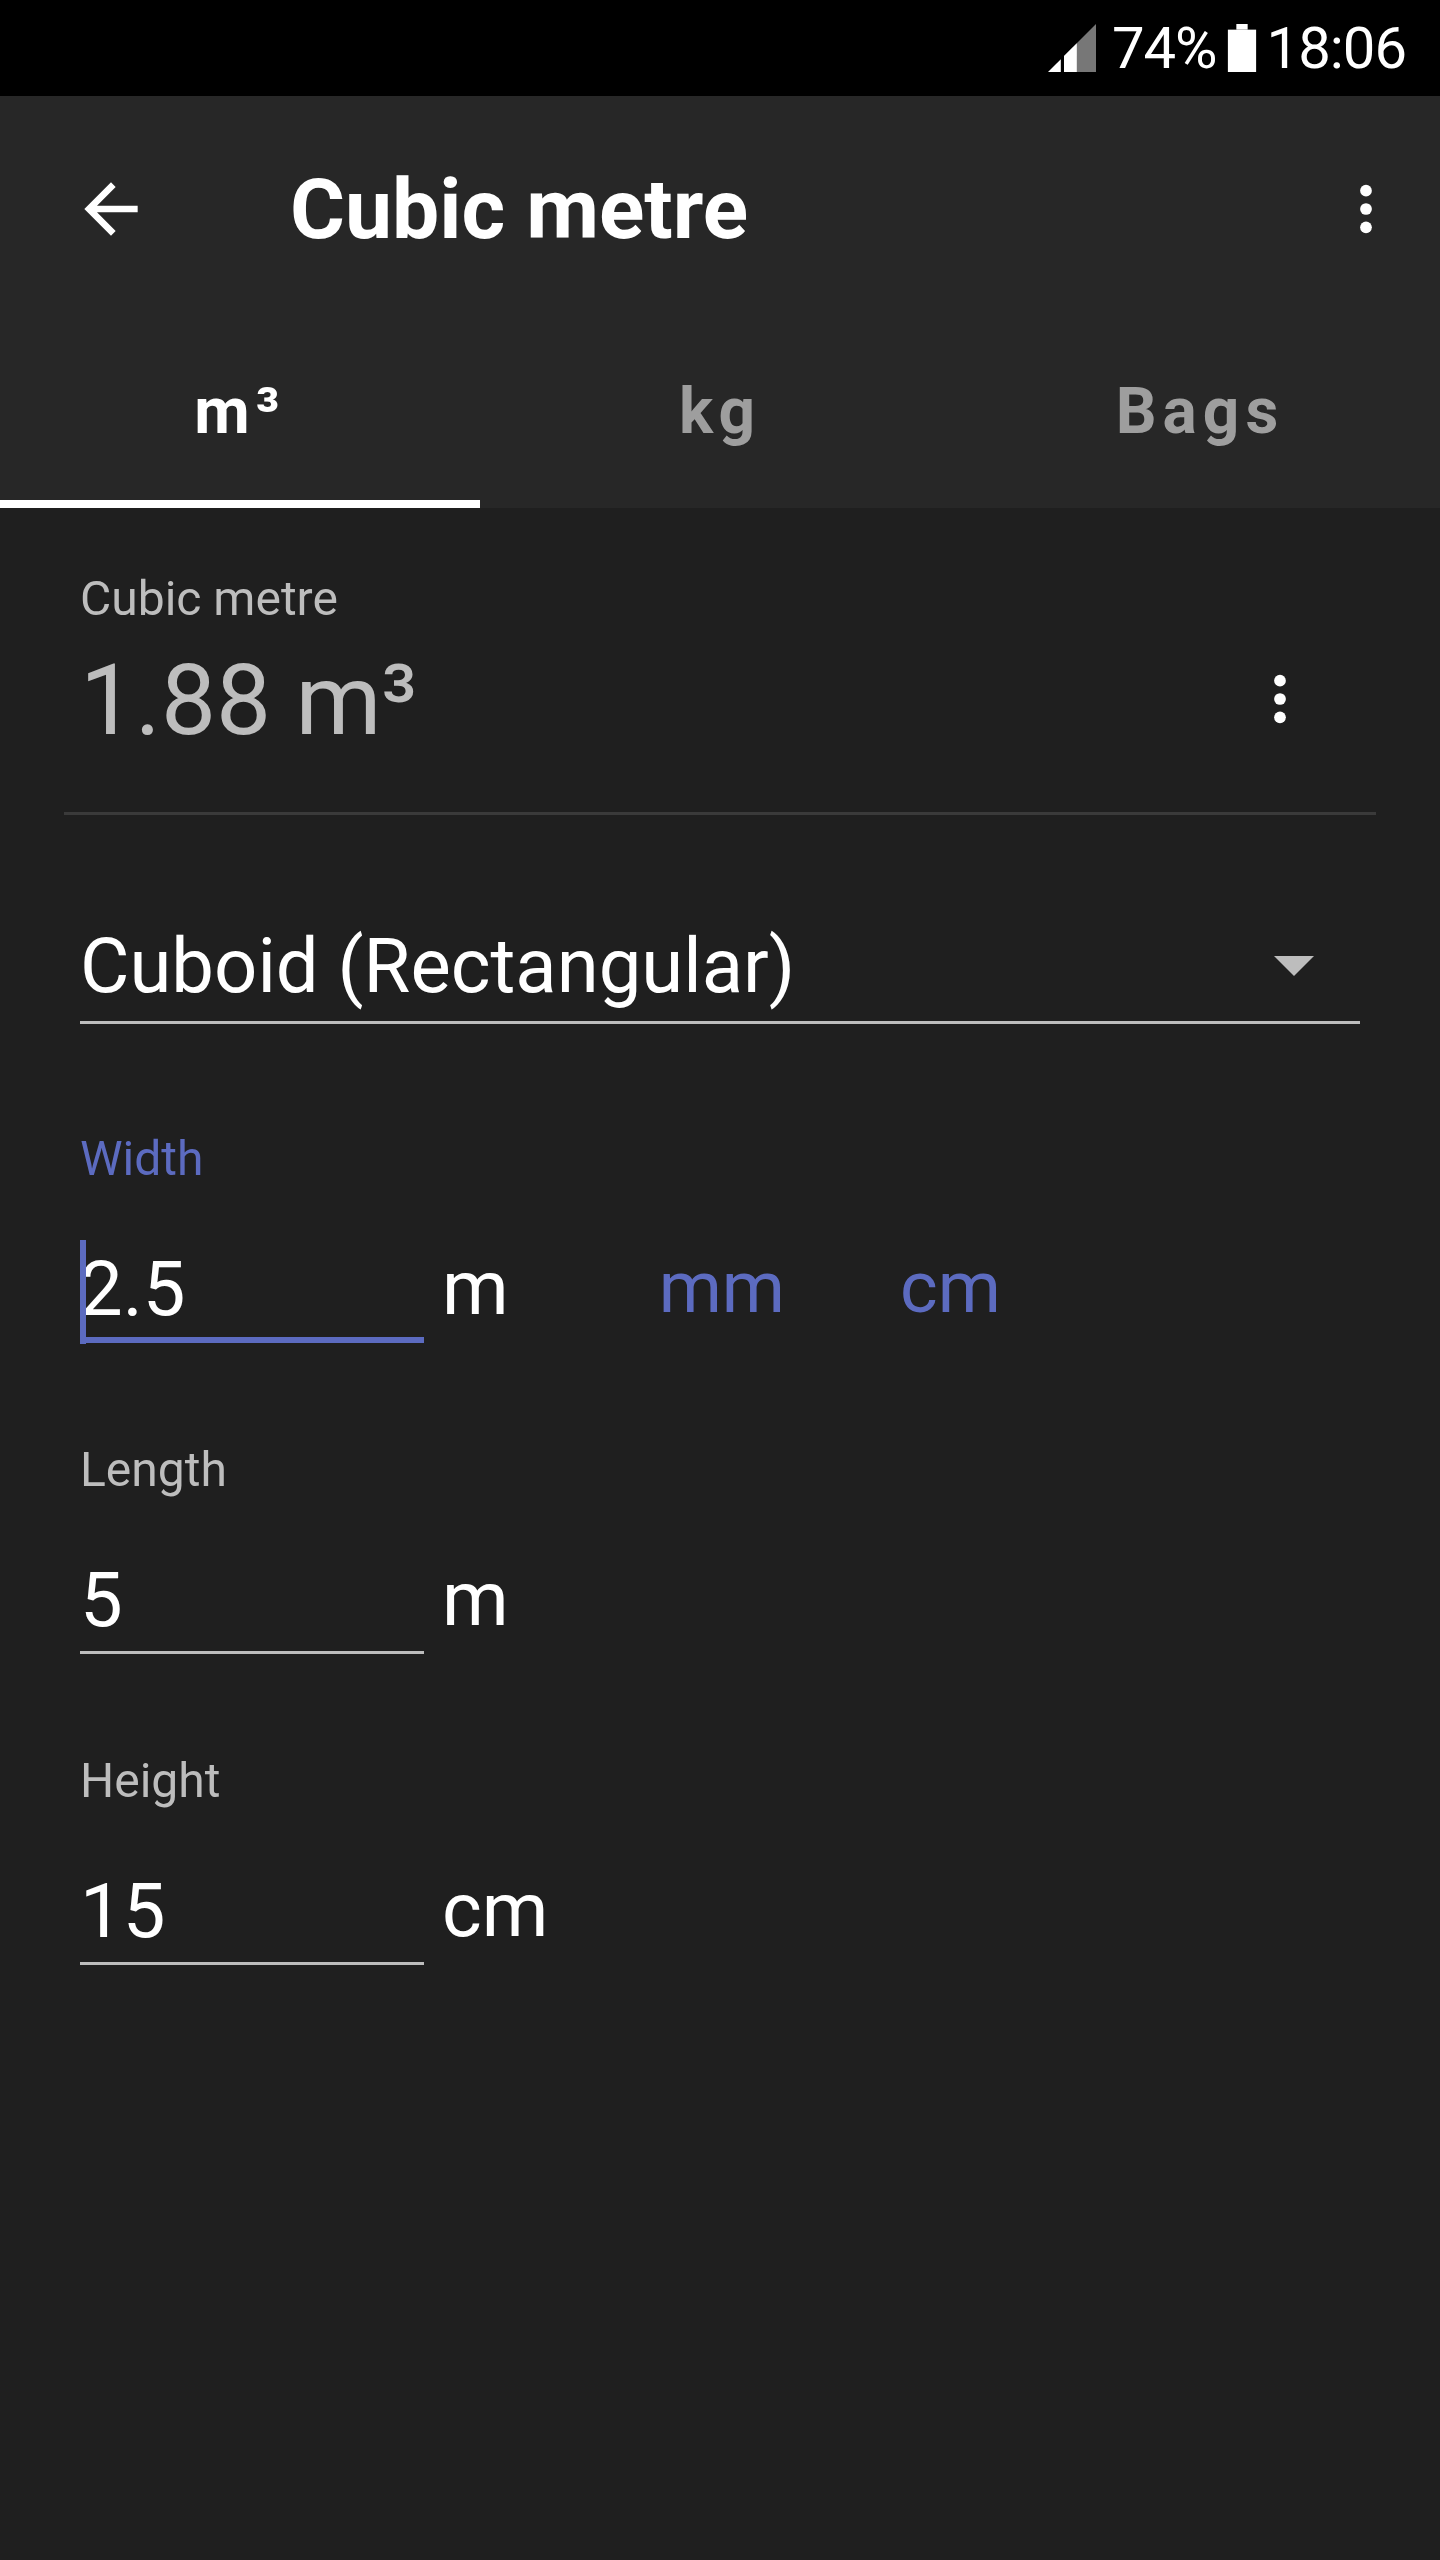  What do you see at coordinates (142, 1158) in the screenshot?
I see `field-label: Width` at bounding box center [142, 1158].